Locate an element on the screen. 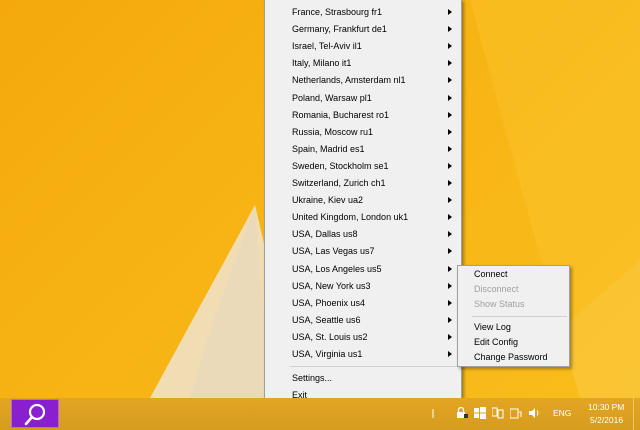  search-icon is located at coordinates (35, 414).